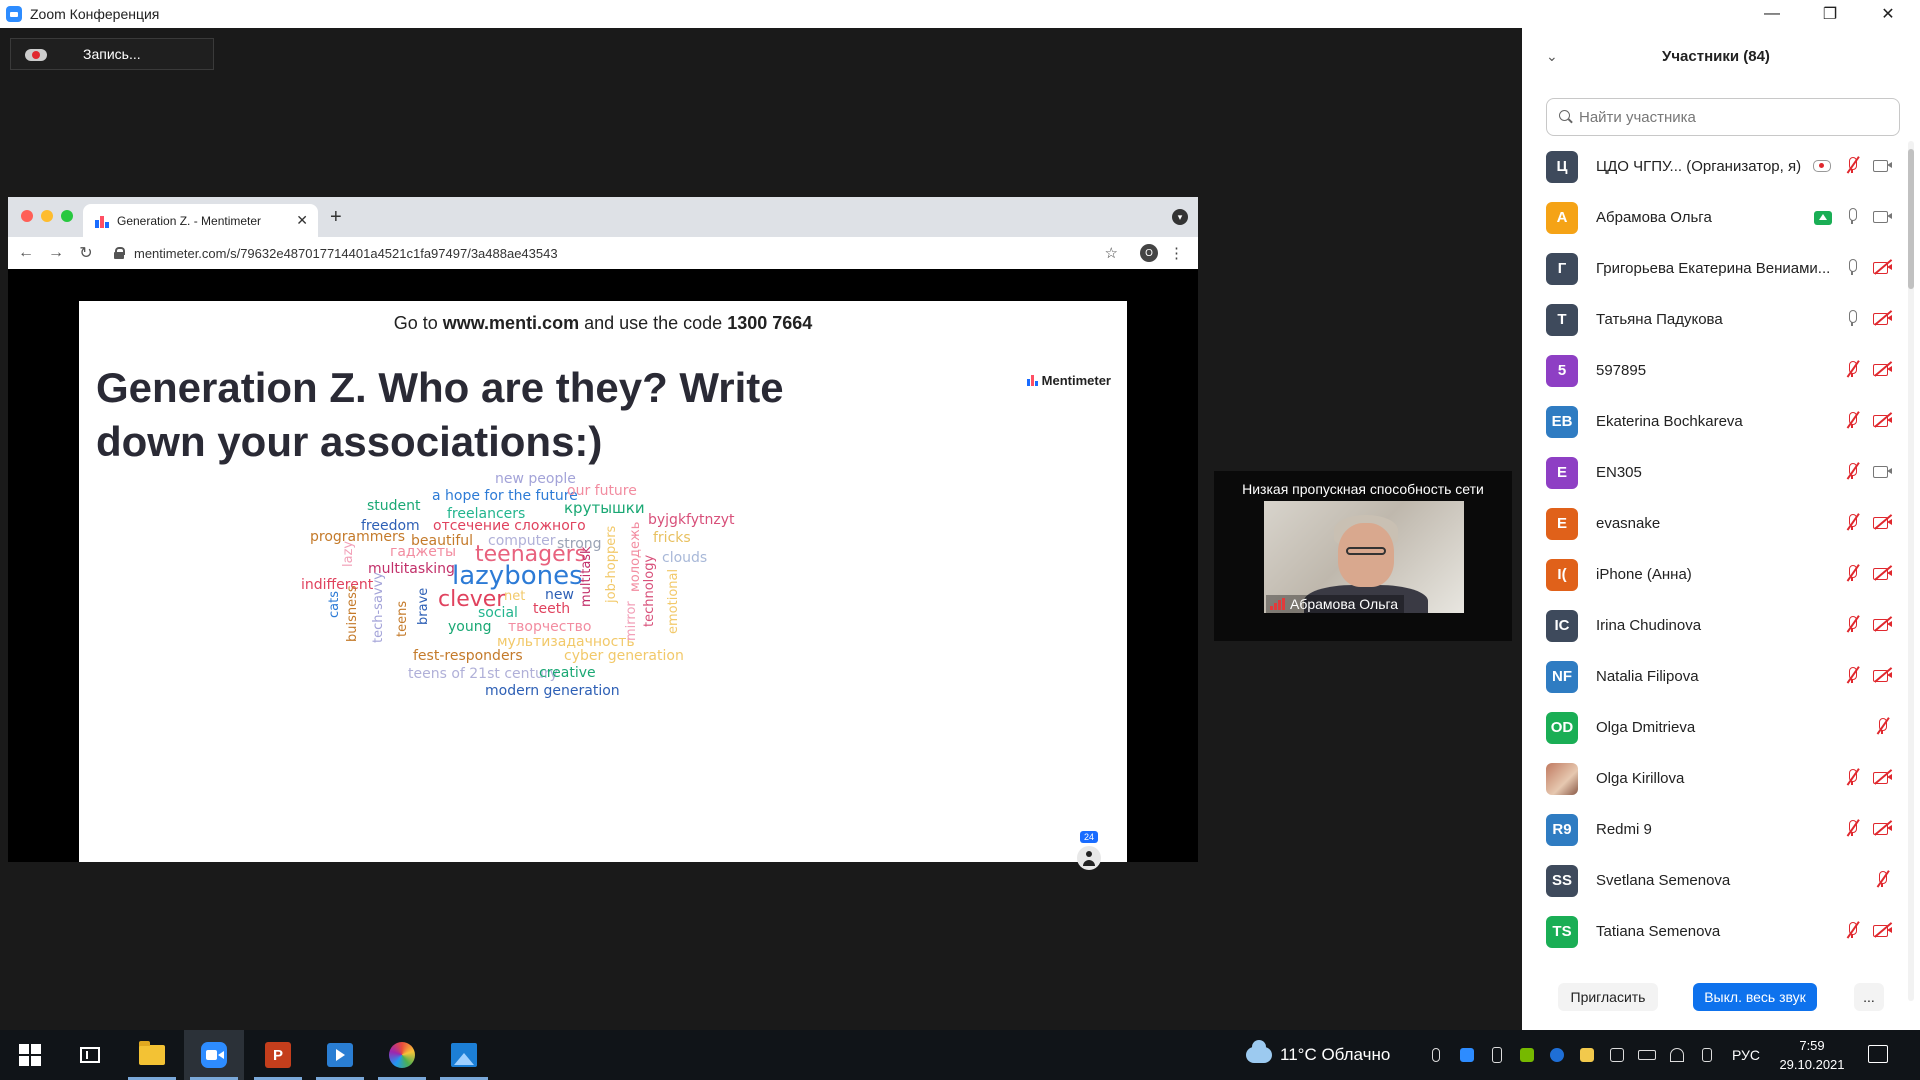 The width and height of the screenshot is (1920, 1080). I want to click on browser-tabstrip: Generation Z. - Mentimeter ✕ + ▾, so click(603, 217).